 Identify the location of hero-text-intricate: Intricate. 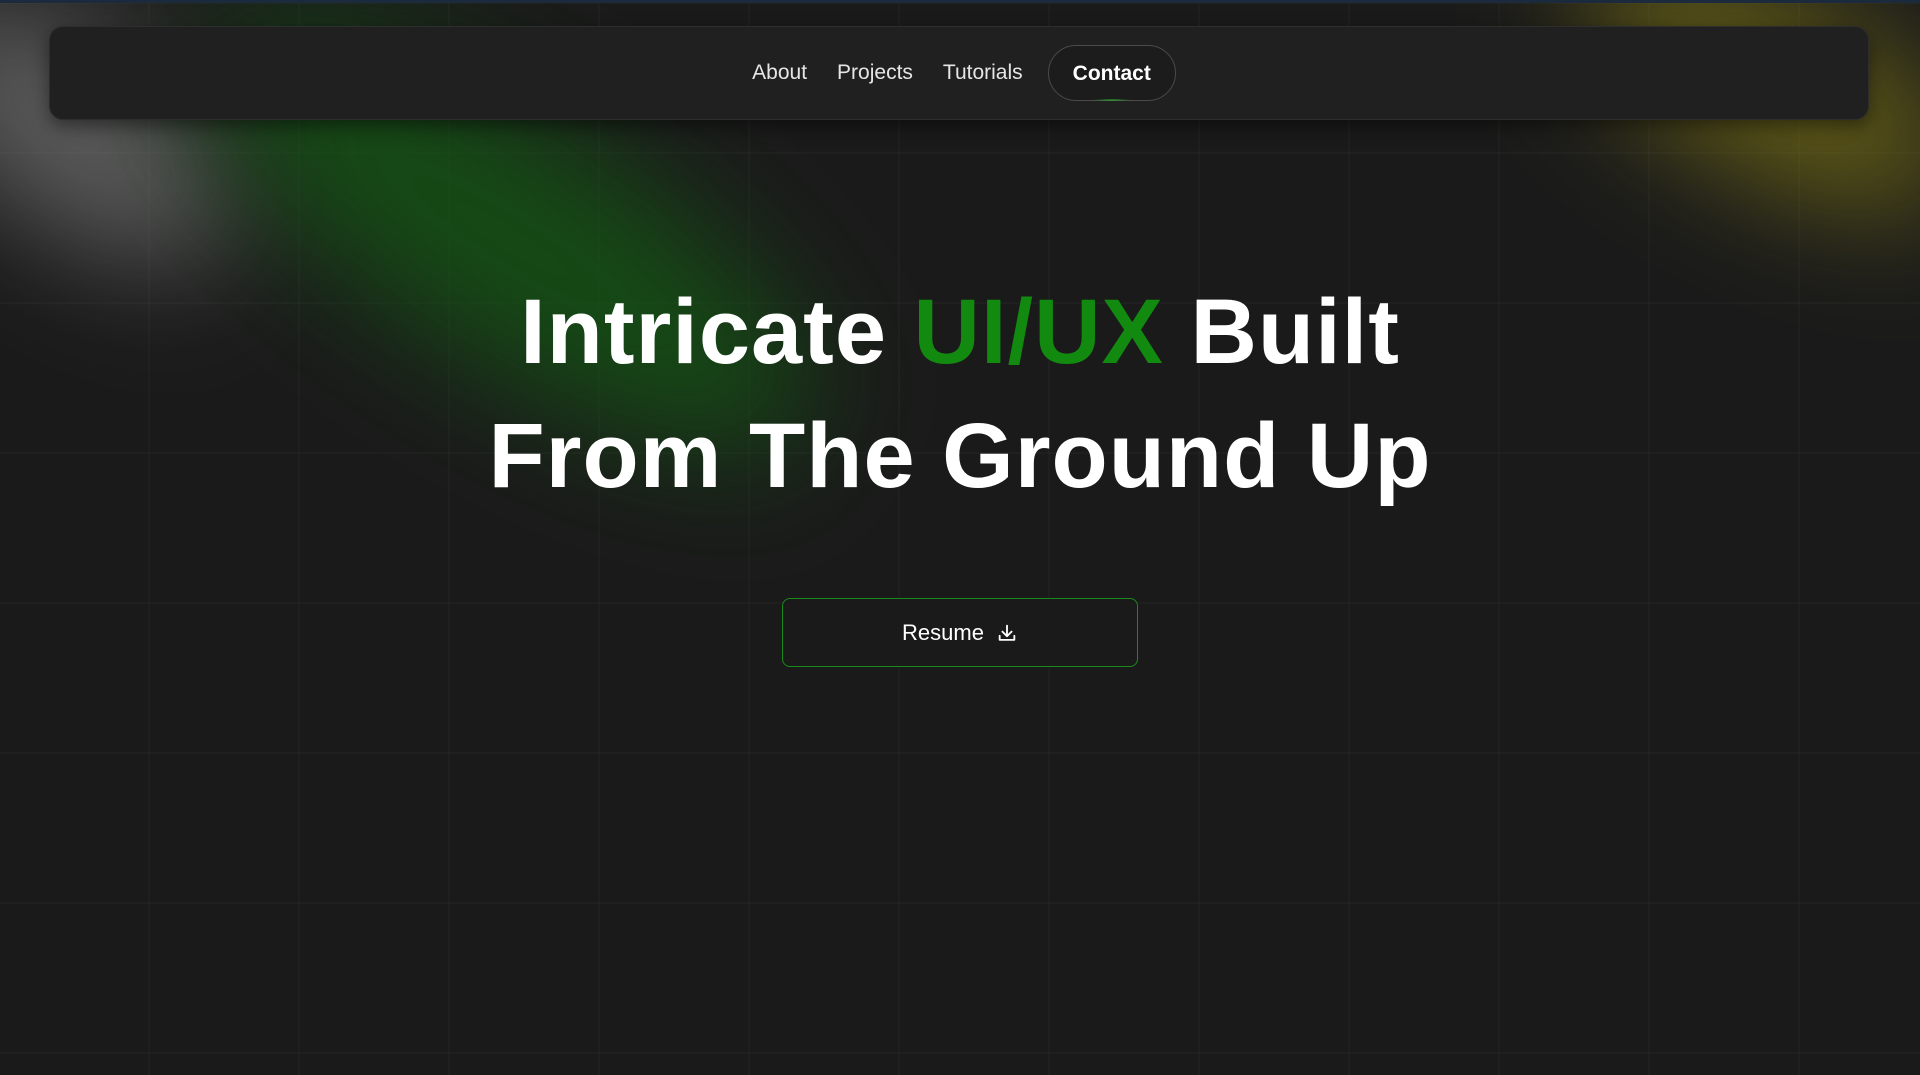
(717, 332).